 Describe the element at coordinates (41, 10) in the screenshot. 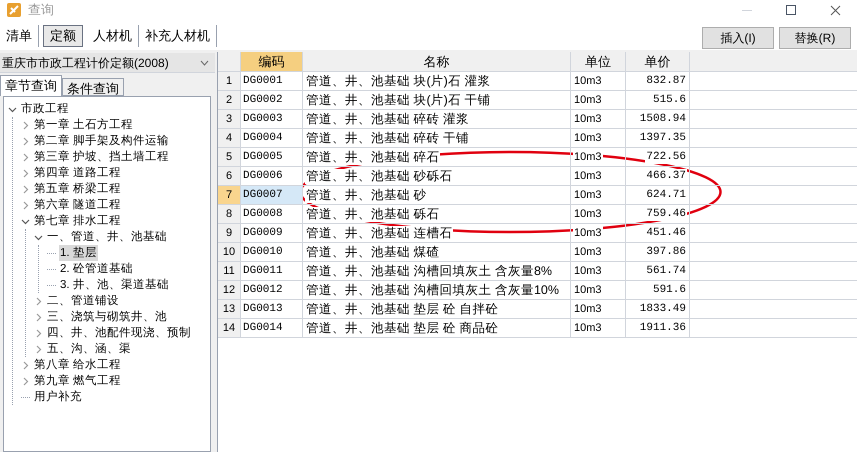

I see `window-title: 查询` at that location.